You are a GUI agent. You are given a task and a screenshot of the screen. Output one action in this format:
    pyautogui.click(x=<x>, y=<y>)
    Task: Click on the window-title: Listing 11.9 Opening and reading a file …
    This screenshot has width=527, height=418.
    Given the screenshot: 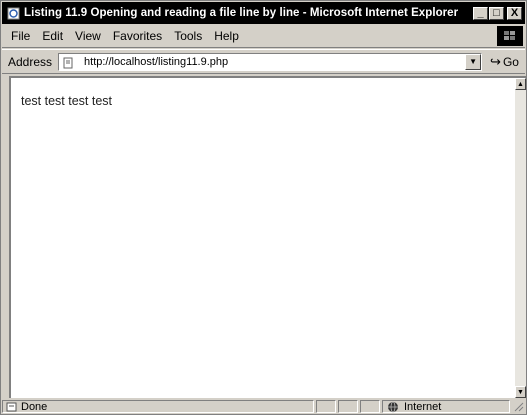 What is the action you would take?
    pyautogui.click(x=241, y=13)
    